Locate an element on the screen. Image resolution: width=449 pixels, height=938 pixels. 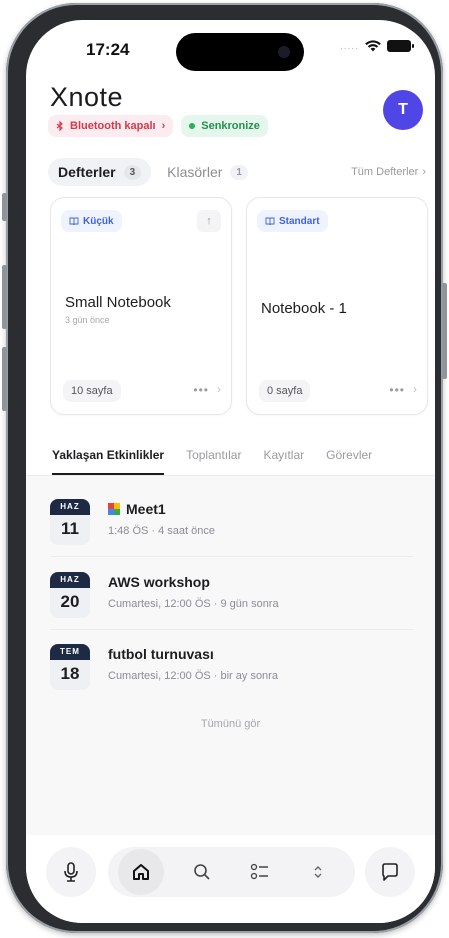
sync-status-chip: Senkronize is located at coordinates (224, 126).